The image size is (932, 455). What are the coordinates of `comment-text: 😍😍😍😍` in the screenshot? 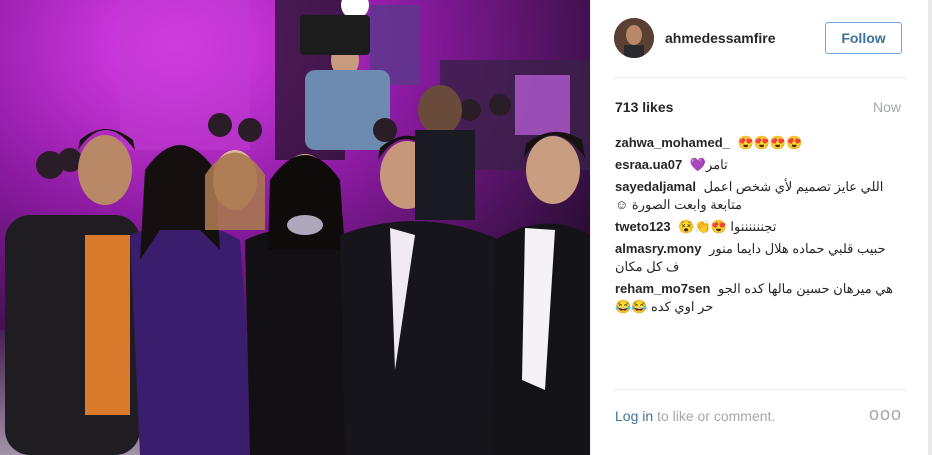 It's located at (770, 142).